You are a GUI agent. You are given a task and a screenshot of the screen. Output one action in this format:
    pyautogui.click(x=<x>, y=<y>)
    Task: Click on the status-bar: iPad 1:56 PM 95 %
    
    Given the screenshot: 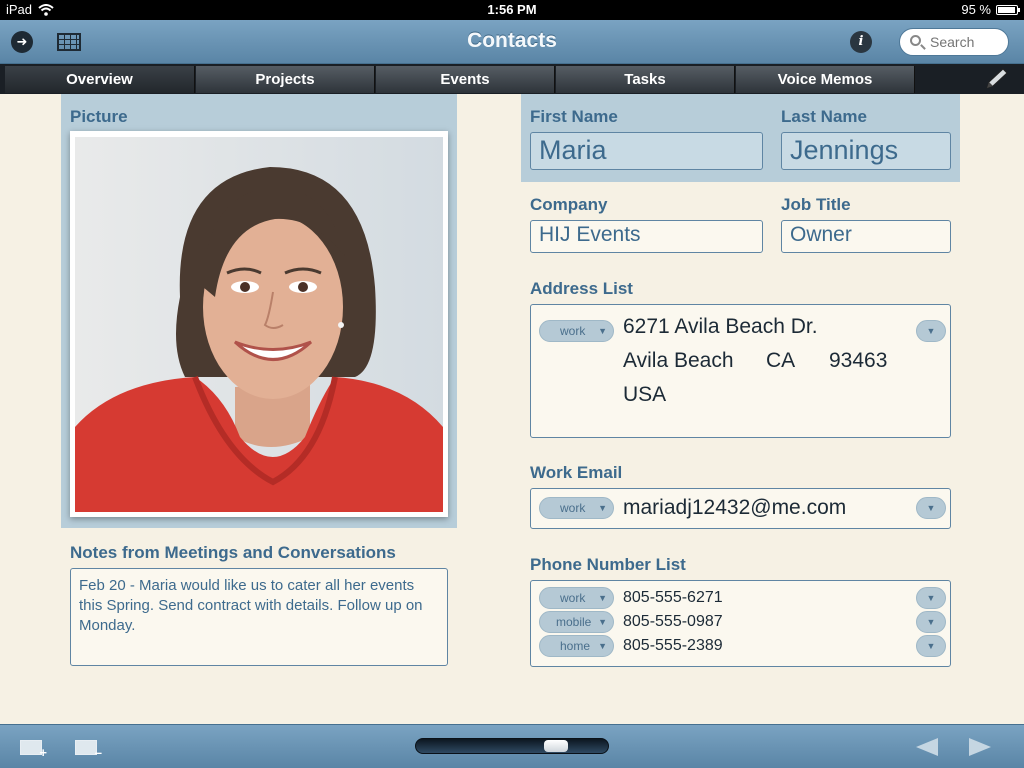 What is the action you would take?
    pyautogui.click(x=512, y=10)
    